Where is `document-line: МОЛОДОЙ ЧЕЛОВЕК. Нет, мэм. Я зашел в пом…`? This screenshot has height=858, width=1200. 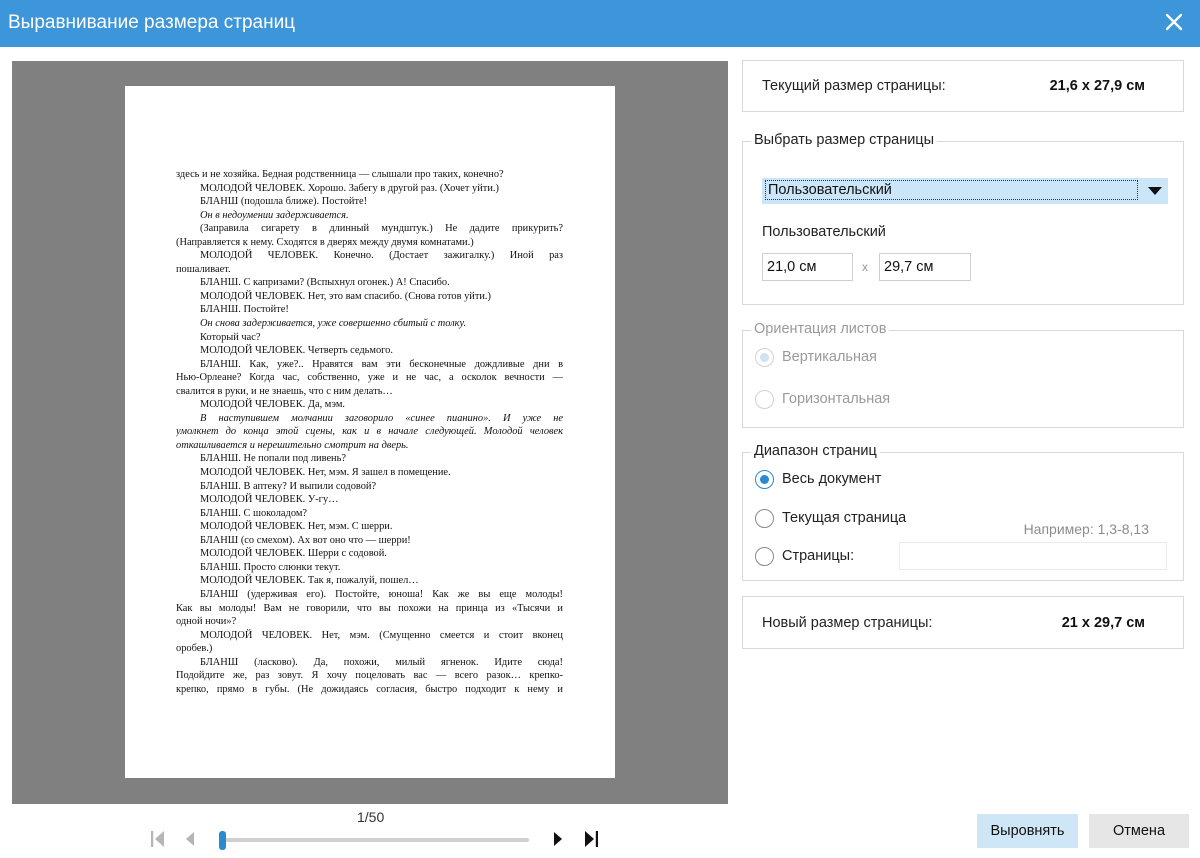
document-line: МОЛОДОЙ ЧЕЛОВЕК. Нет, мэм. Я зашел в пом… is located at coordinates (325, 473).